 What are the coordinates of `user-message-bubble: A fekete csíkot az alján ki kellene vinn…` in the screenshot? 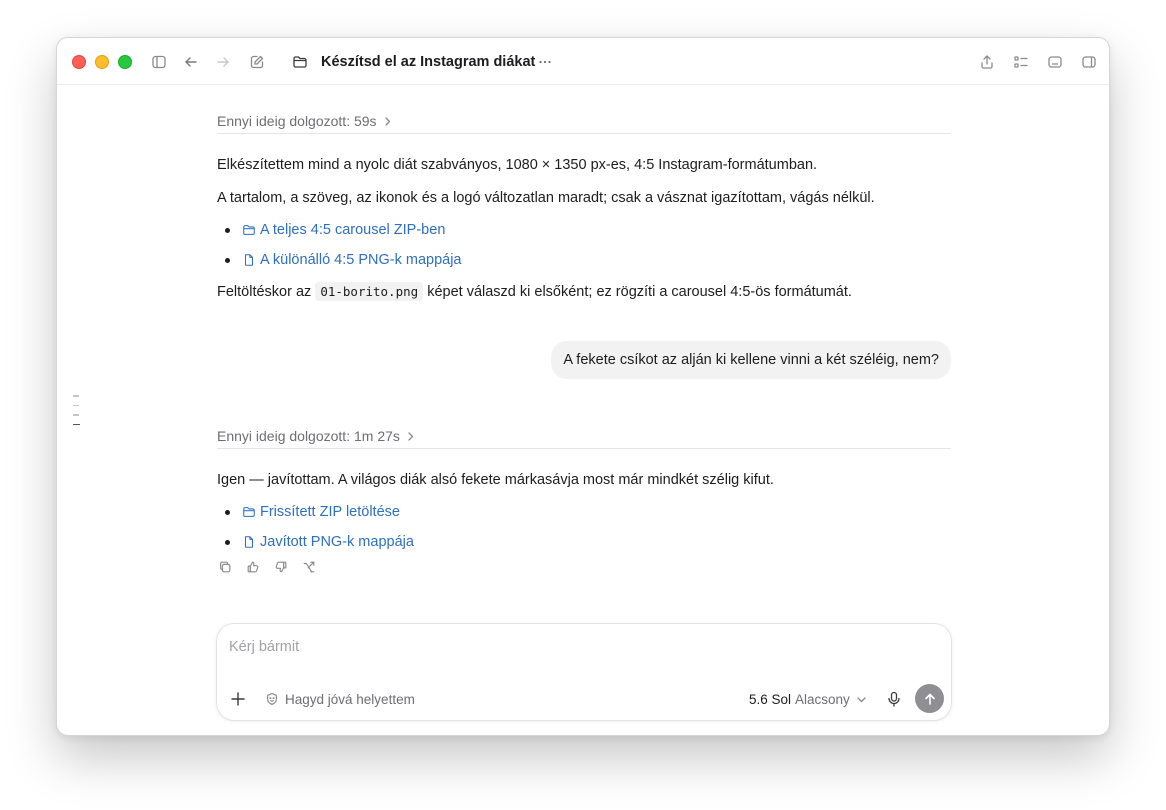 It's located at (751, 360).